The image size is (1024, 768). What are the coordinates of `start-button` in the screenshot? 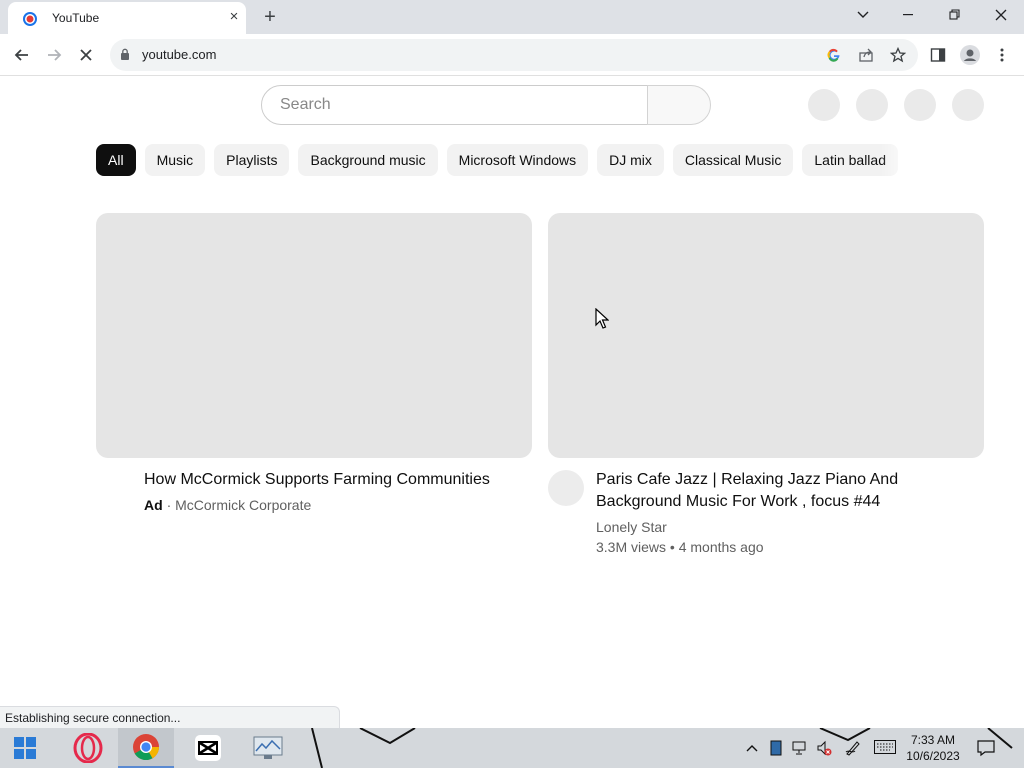 It's located at (25, 748).